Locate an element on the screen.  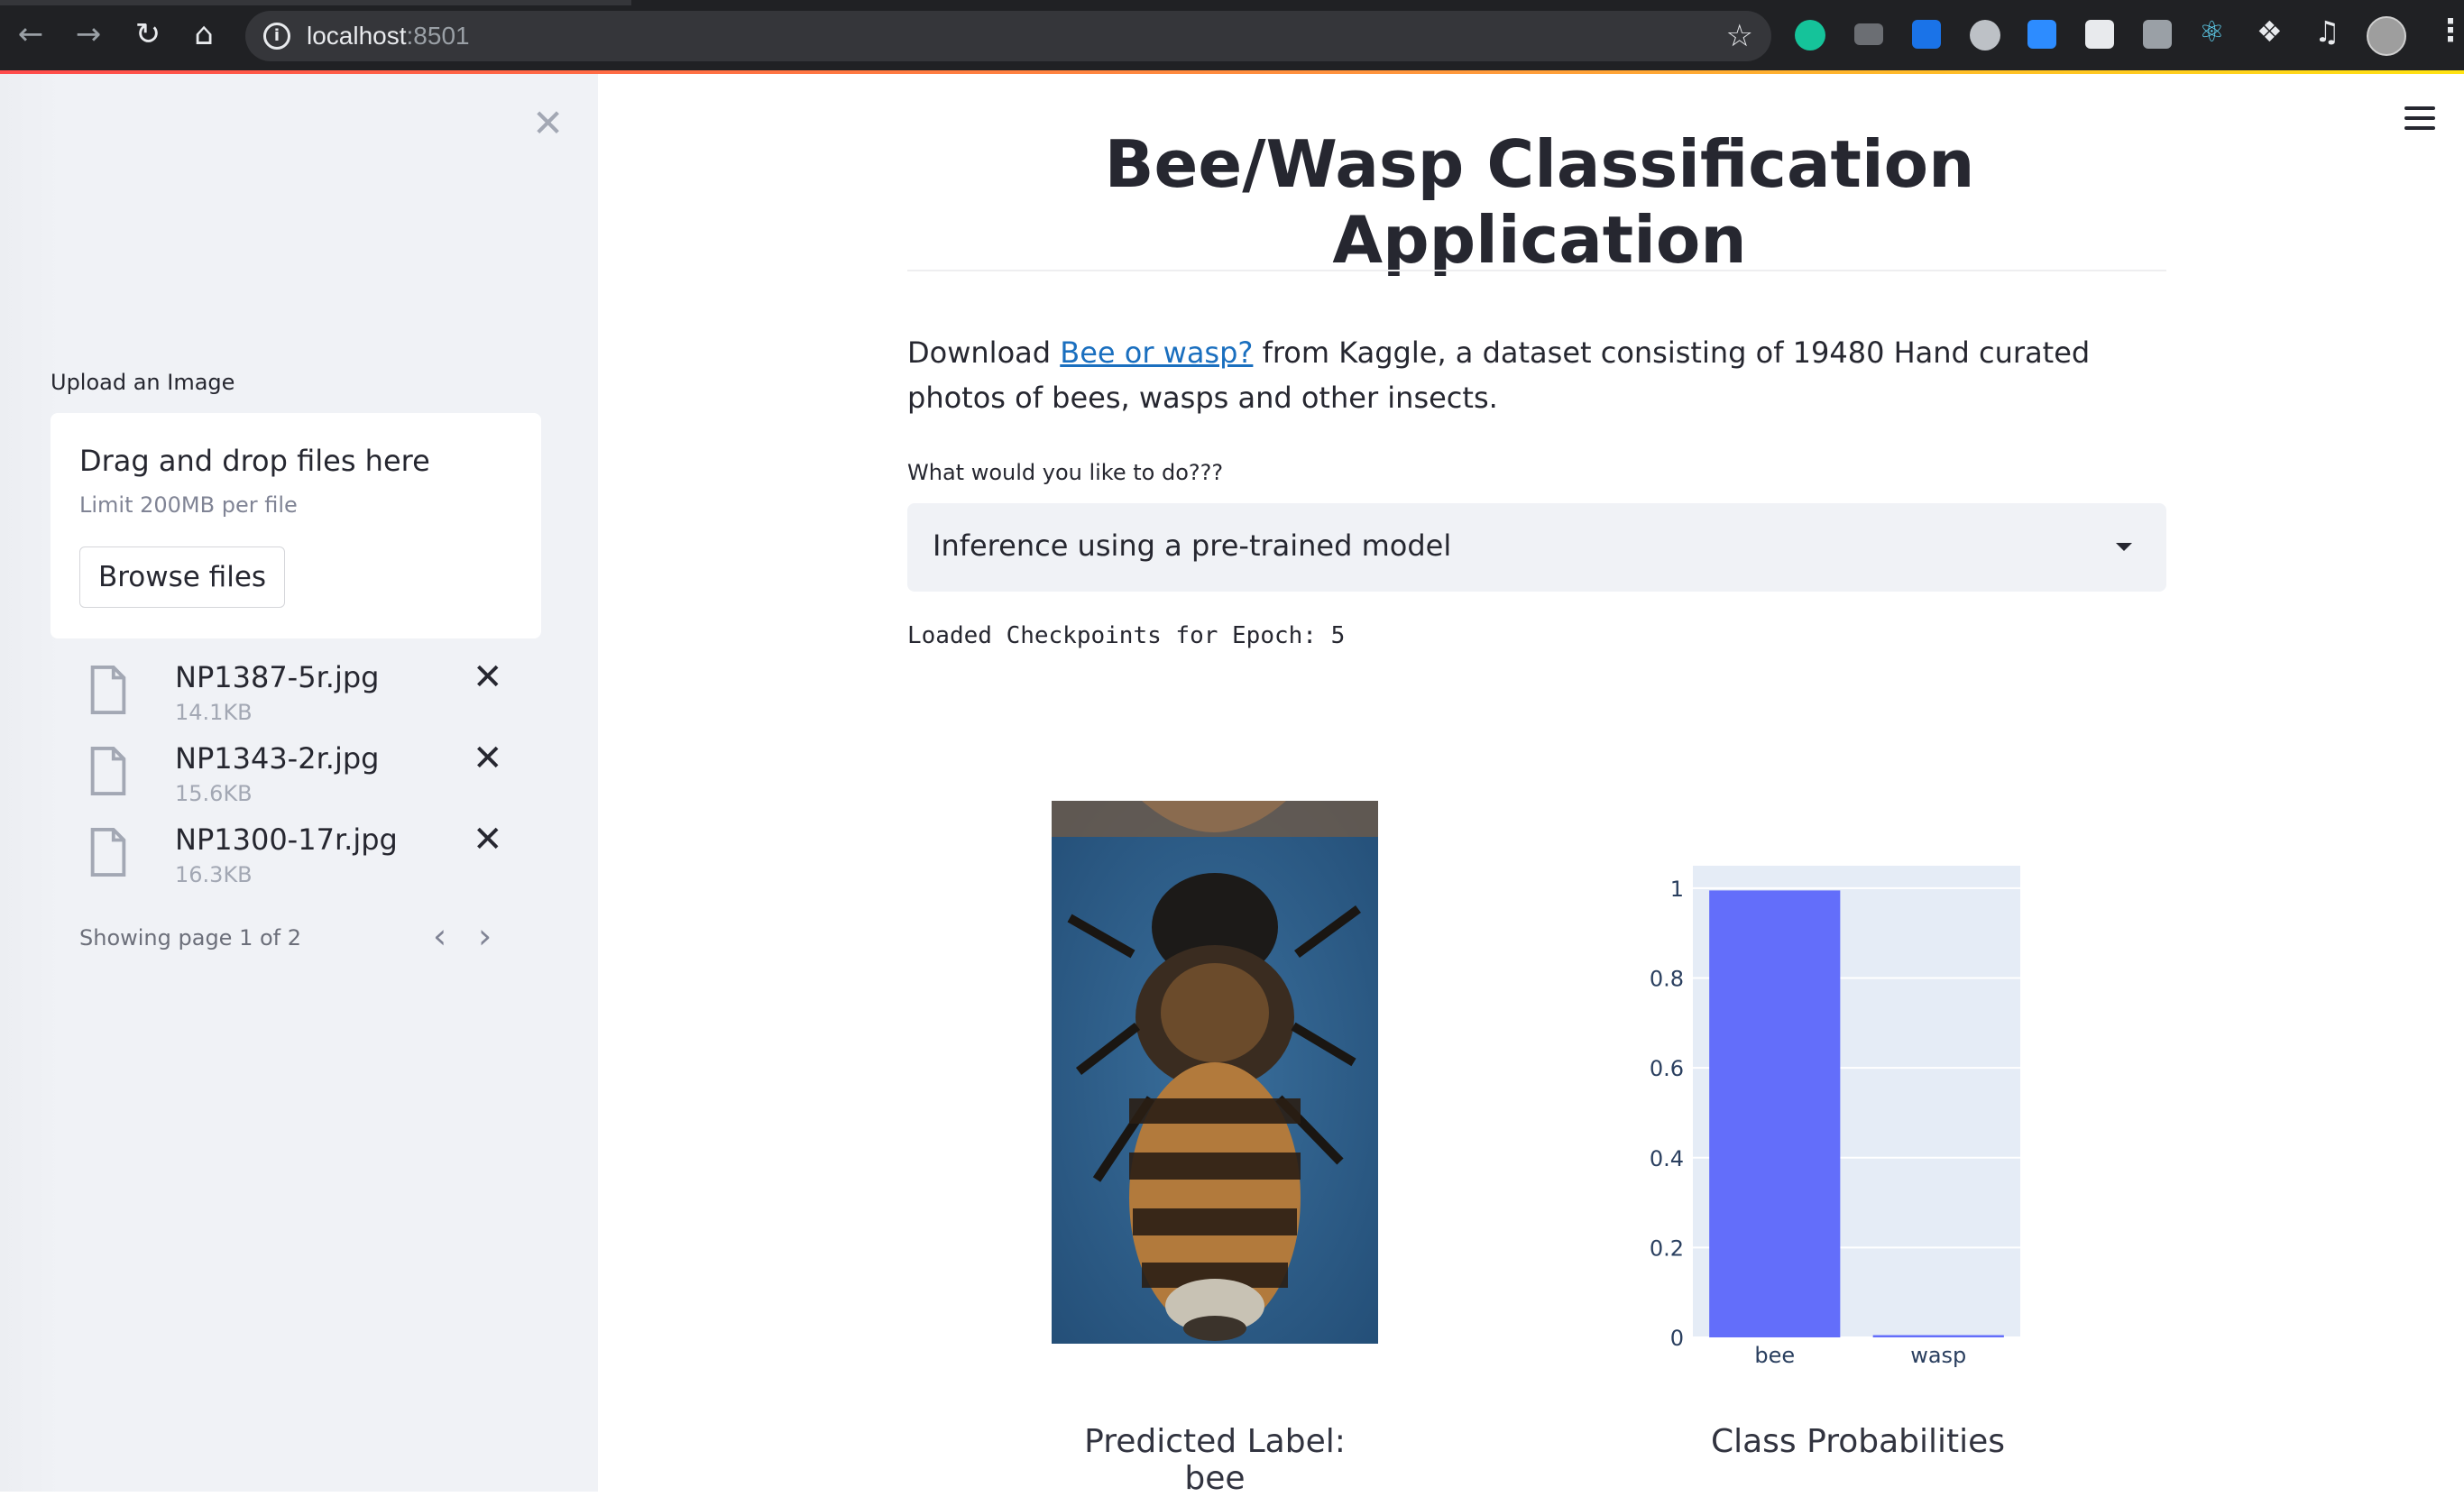
file-name: NP1300-17r.jpg is located at coordinates (287, 839).